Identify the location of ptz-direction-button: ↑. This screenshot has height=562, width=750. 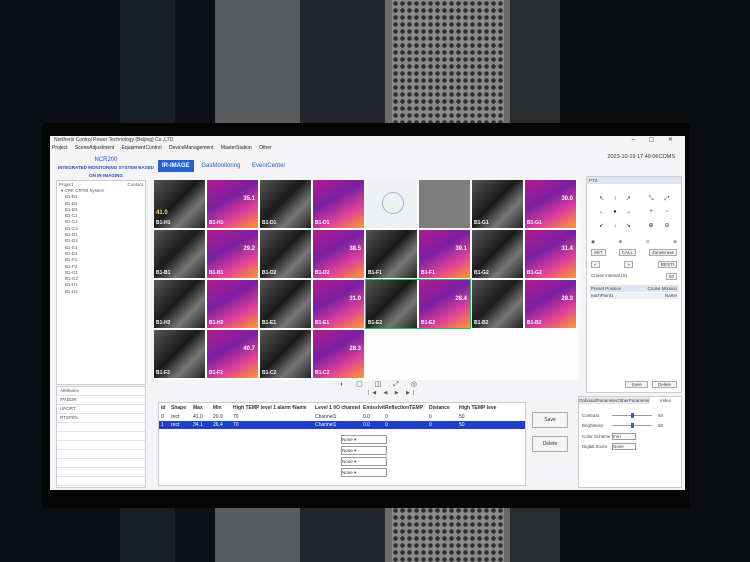
(614, 199).